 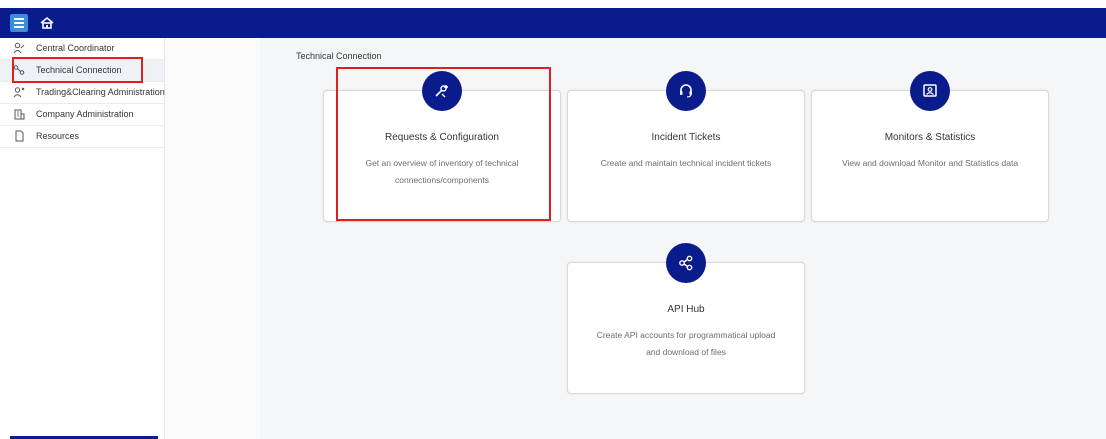 I want to click on shell-bar, so click(x=553, y=23).